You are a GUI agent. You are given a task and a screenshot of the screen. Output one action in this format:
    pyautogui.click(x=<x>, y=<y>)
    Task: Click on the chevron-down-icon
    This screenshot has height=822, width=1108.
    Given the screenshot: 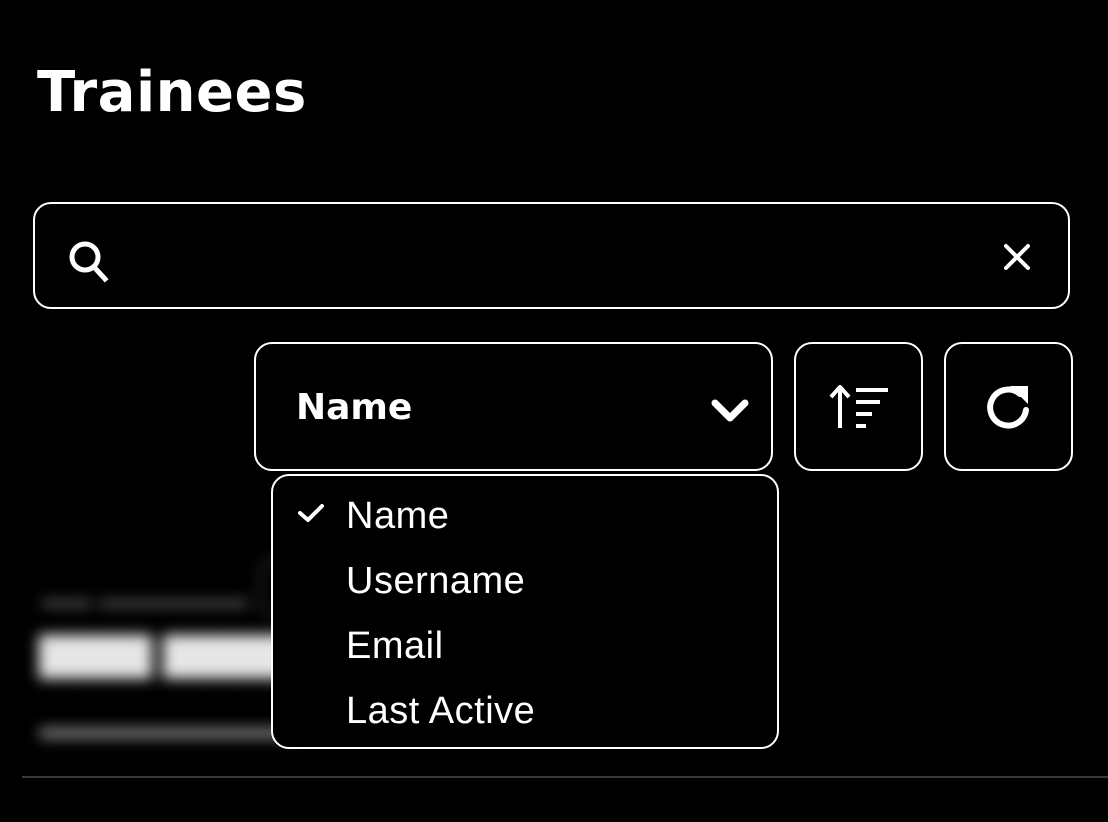 What is the action you would take?
    pyautogui.click(x=730, y=410)
    